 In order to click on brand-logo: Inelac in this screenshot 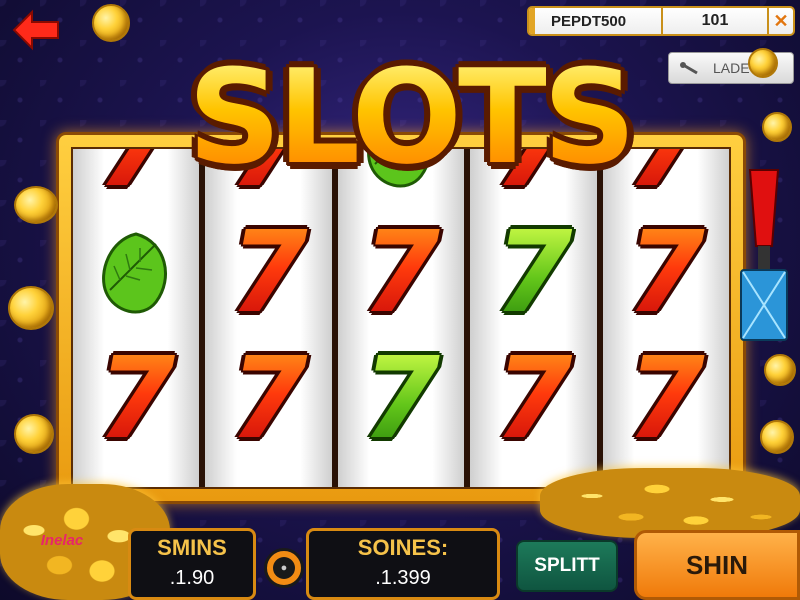, I will do `click(62, 540)`.